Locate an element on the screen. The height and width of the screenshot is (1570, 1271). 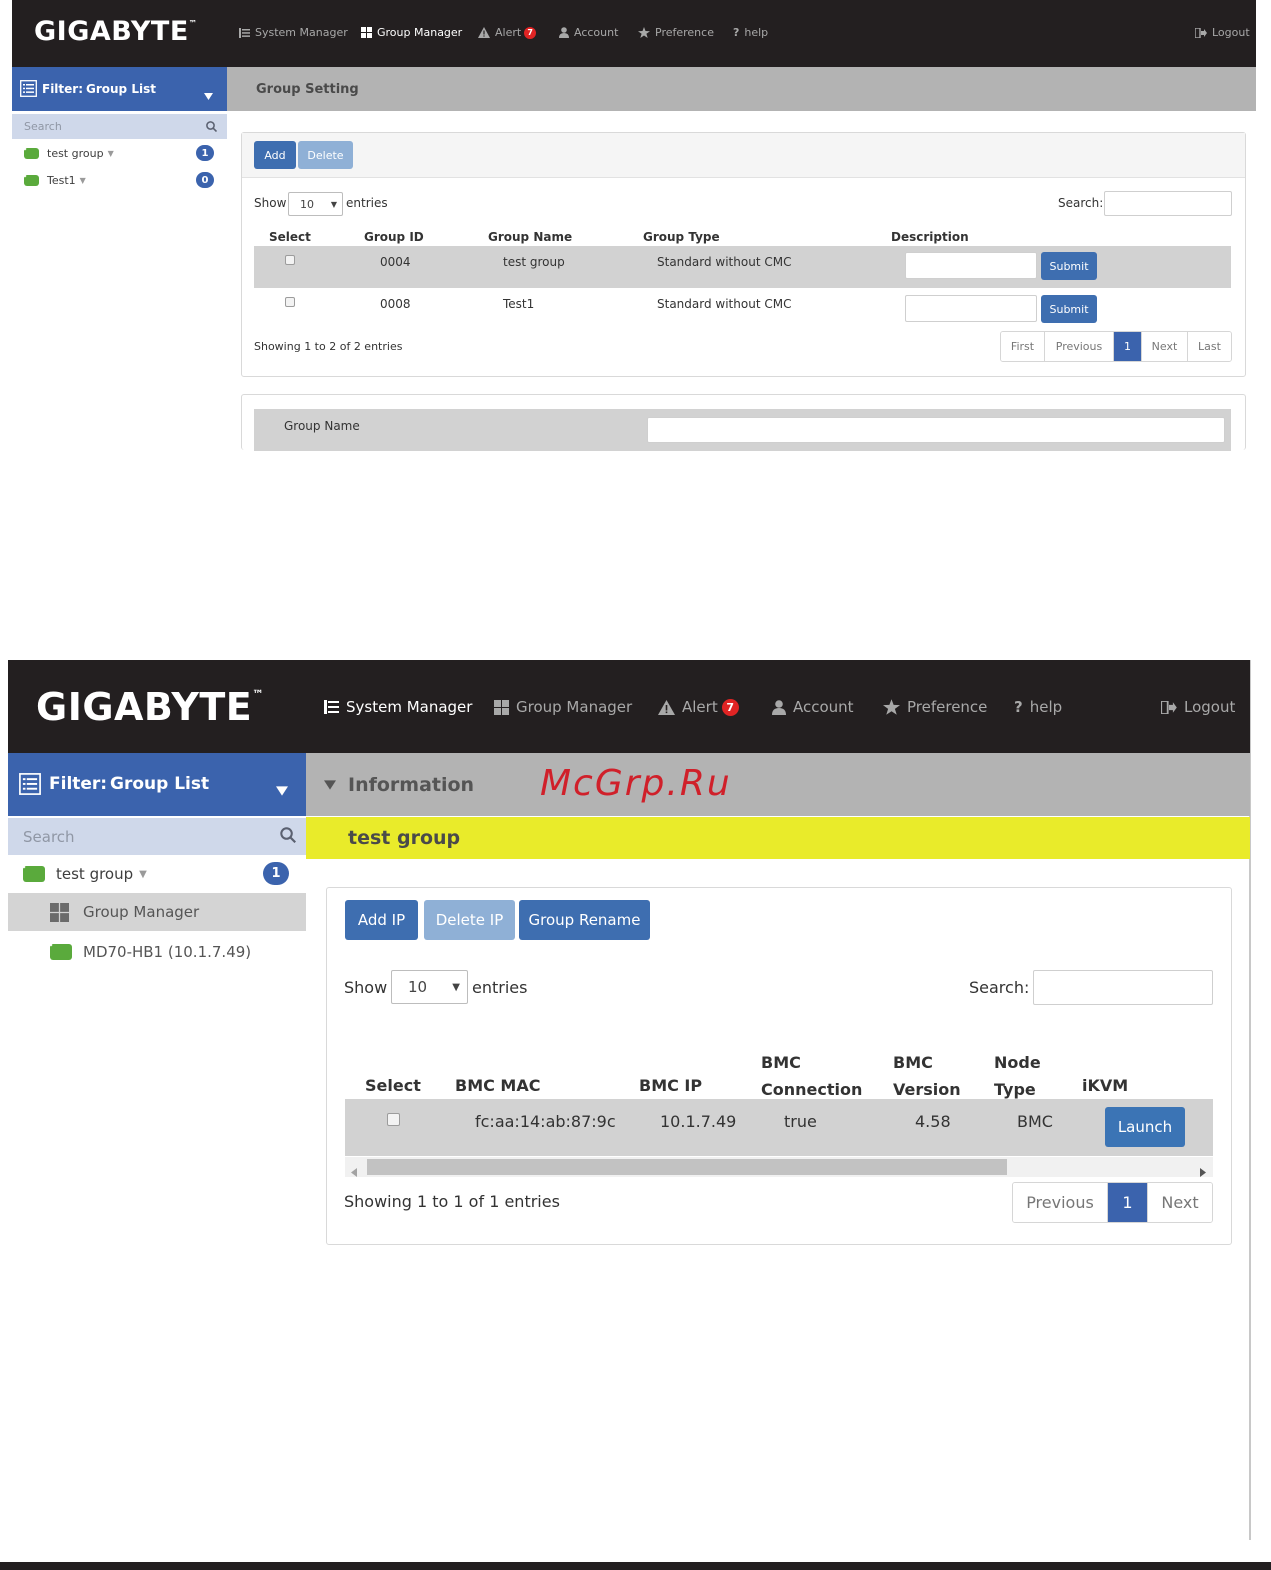
group-name-input is located at coordinates (936, 430).